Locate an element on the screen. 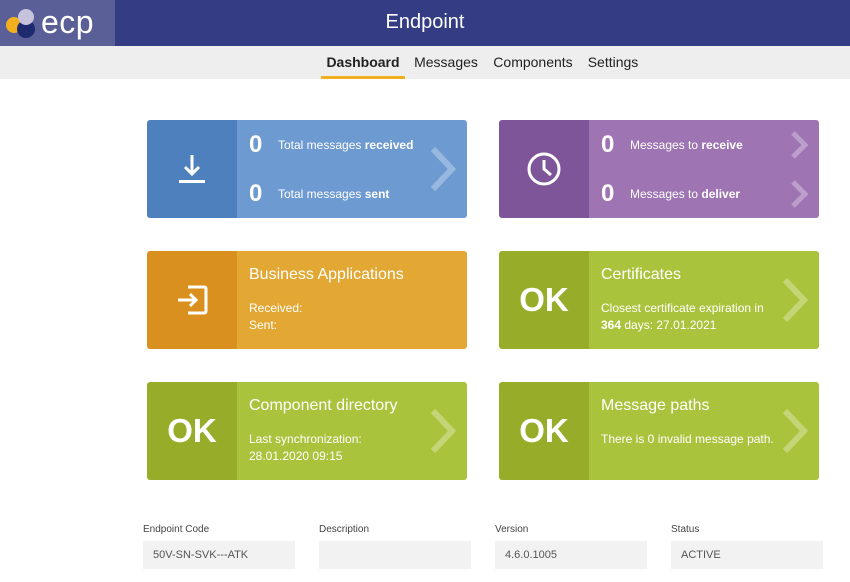  download-icon is located at coordinates (192, 169).